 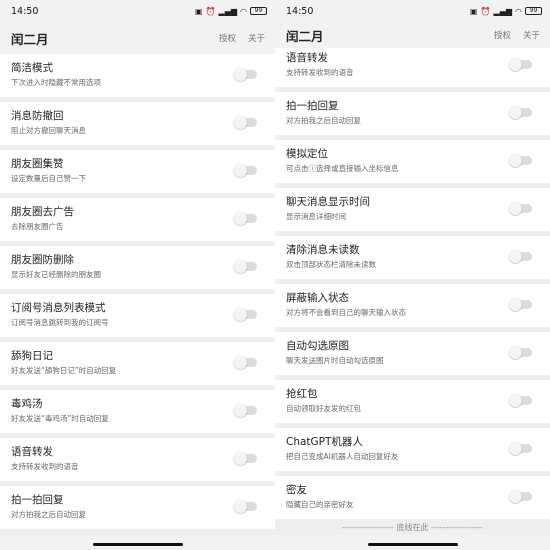 What do you see at coordinates (243, 11) in the screenshot?
I see `wifi-icon: ◠` at bounding box center [243, 11].